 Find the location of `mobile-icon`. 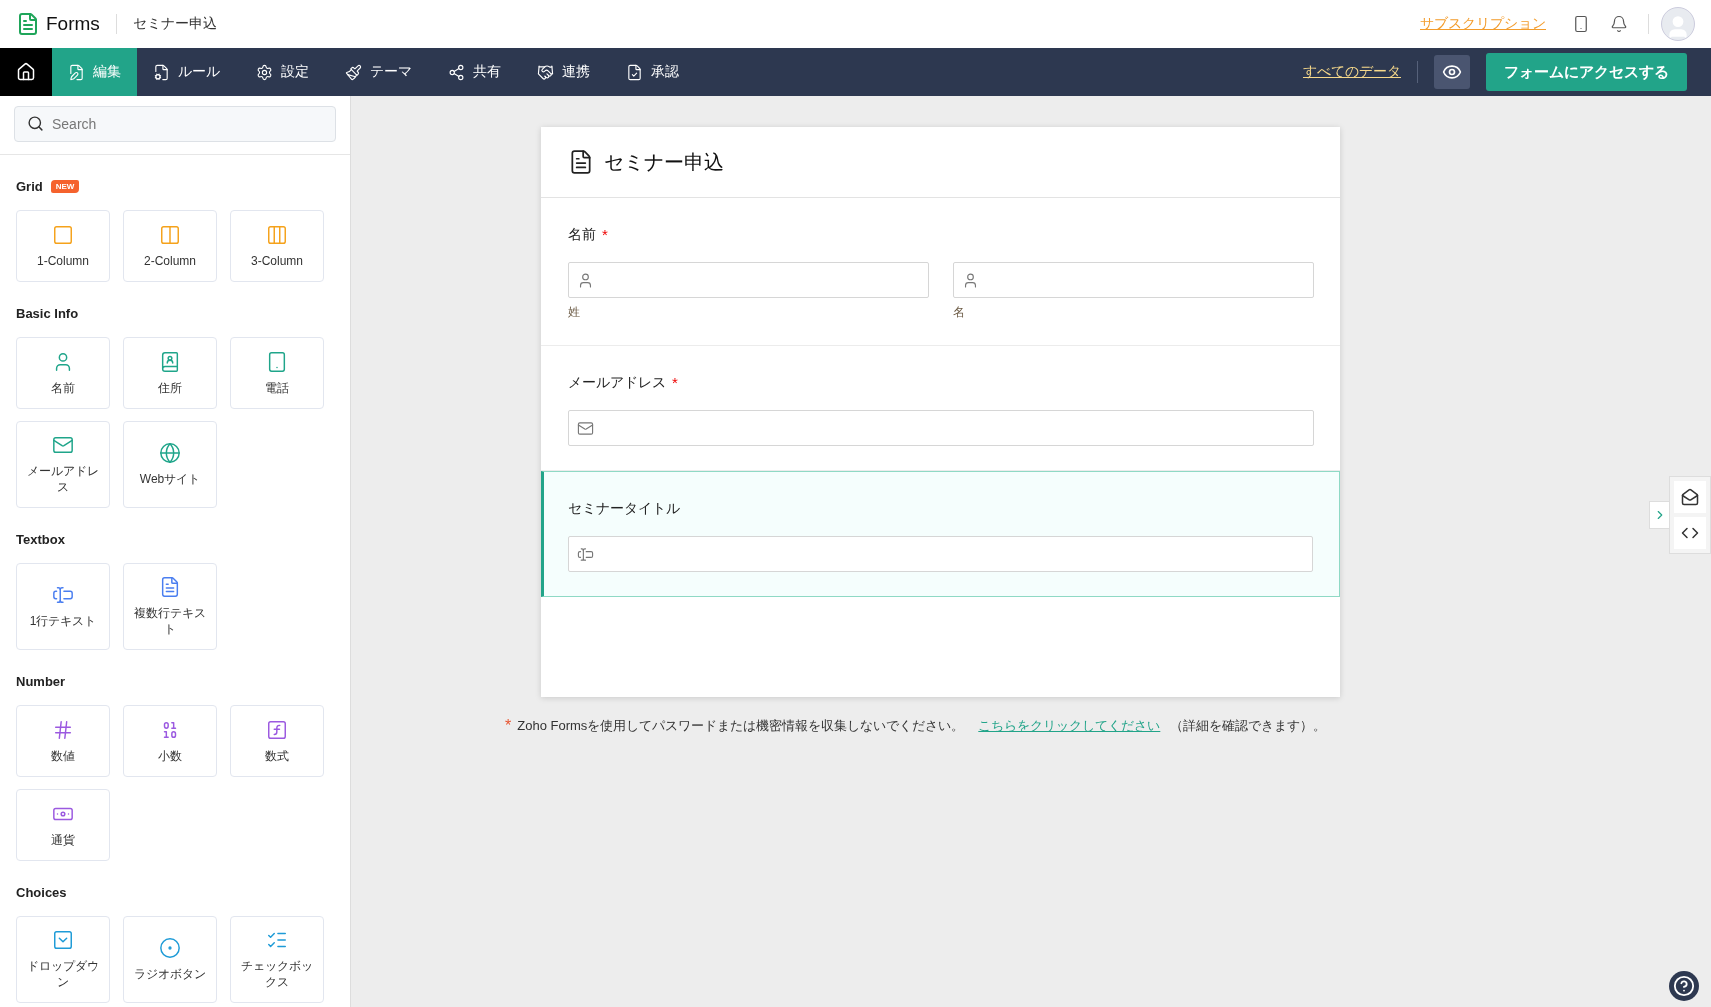

mobile-icon is located at coordinates (1581, 24).